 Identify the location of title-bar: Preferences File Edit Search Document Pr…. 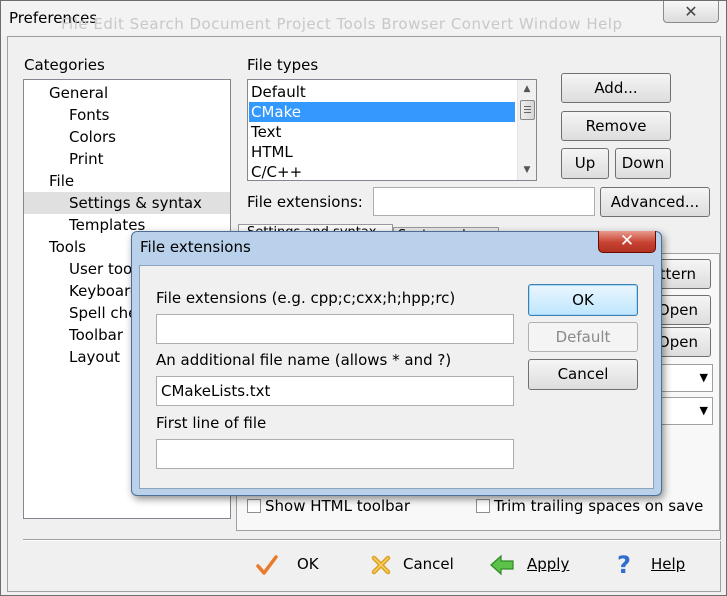
(363, 18).